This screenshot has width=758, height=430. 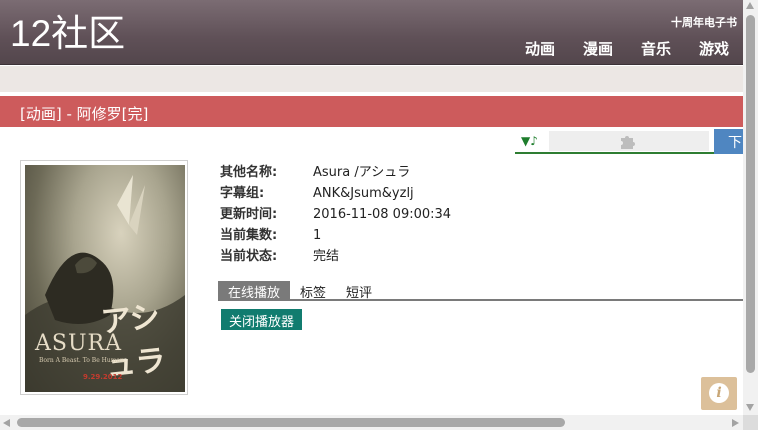 I want to click on scrollbar-corner, so click(x=750, y=422).